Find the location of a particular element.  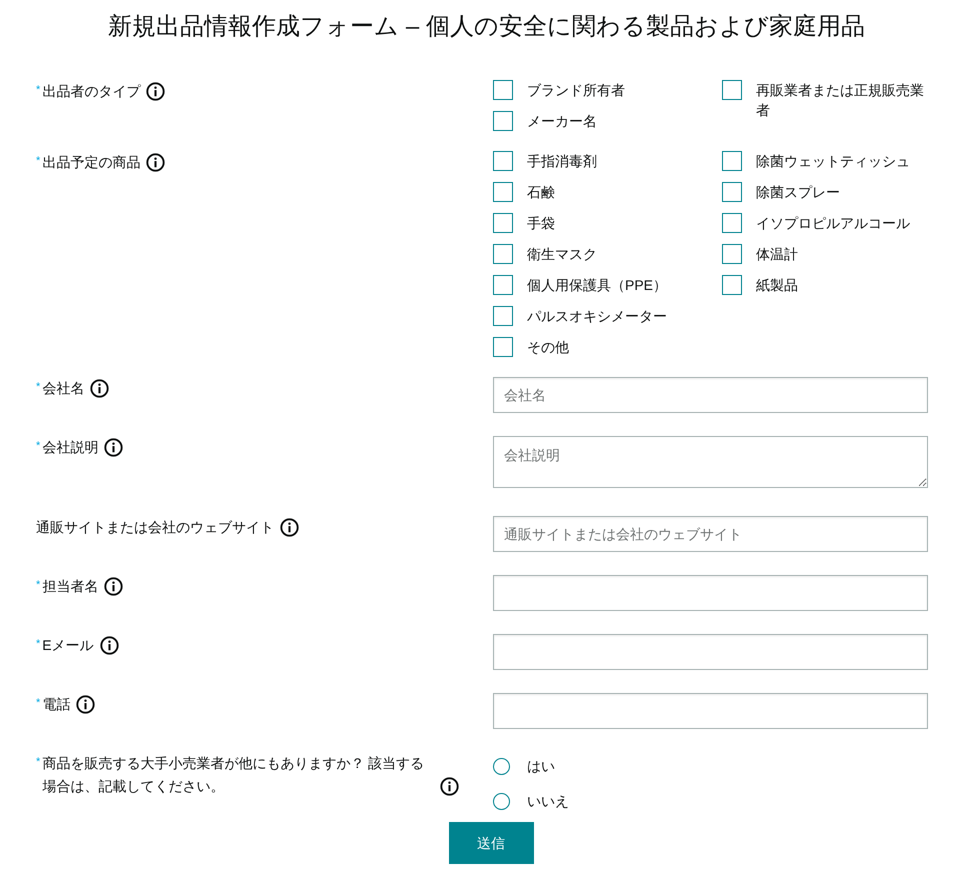

radio-label: はい is located at coordinates (541, 766).